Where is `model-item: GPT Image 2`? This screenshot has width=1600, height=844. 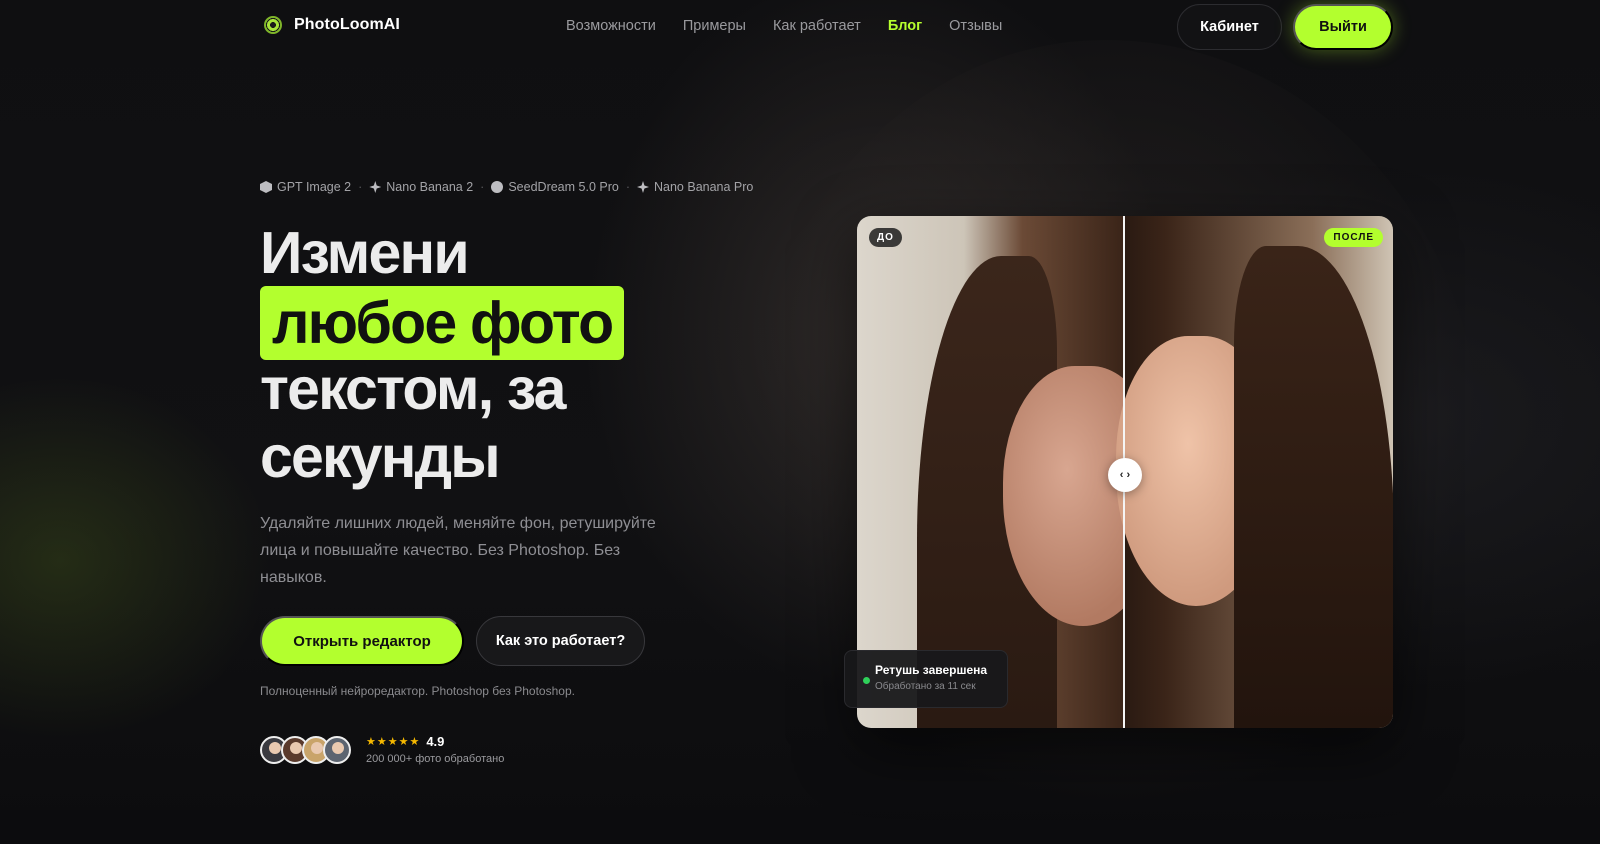
model-item: GPT Image 2 is located at coordinates (305, 187).